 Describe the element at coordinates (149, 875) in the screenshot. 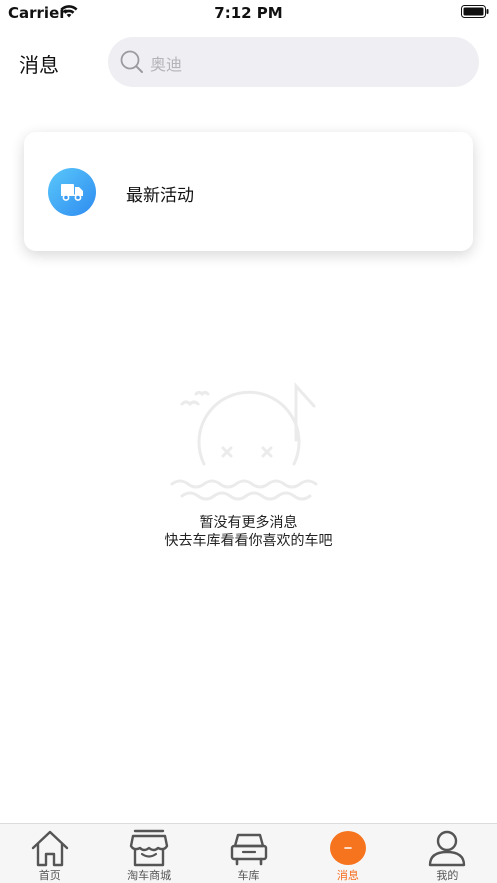

I see `tab-label: 淘车商城` at that location.